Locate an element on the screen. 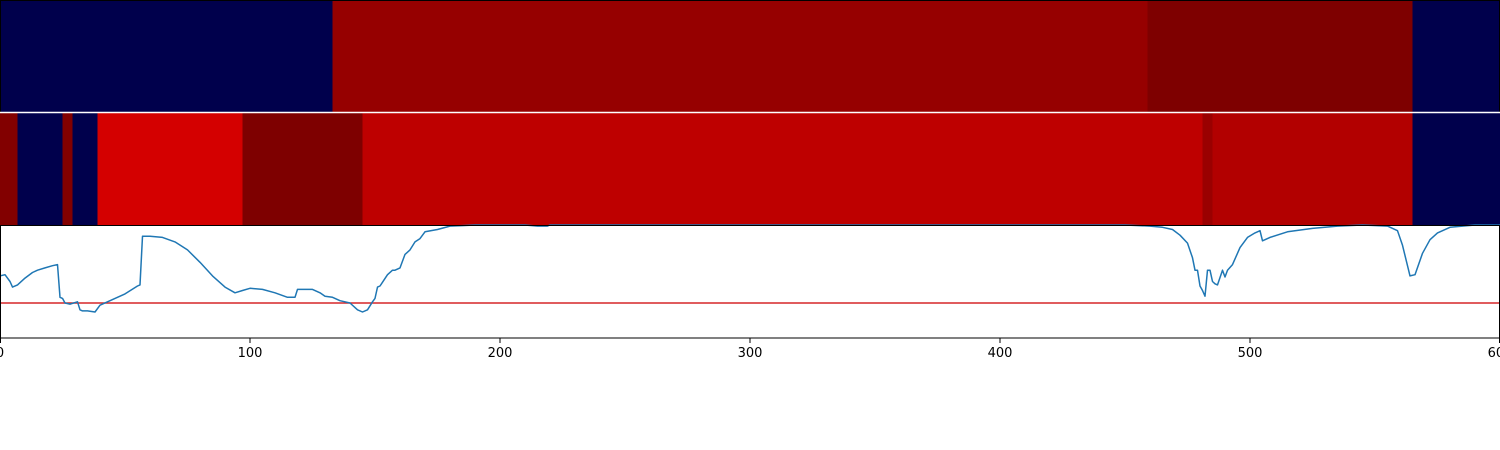 The height and width of the screenshot is (450, 1500). x-tick-label-3: 300 is located at coordinates (750, 353).